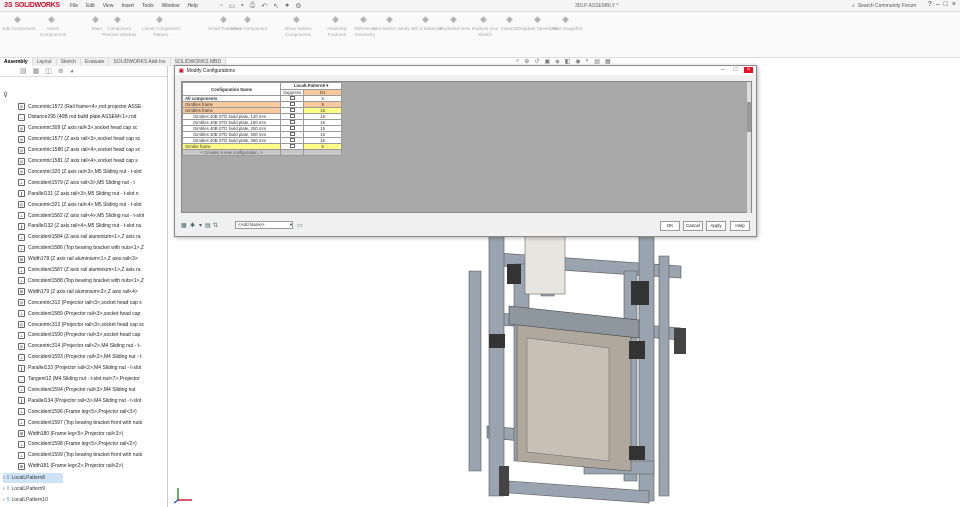 The image size is (960, 507). What do you see at coordinates (90, 6) in the screenshot?
I see `menu-edit: Edit` at bounding box center [90, 6].